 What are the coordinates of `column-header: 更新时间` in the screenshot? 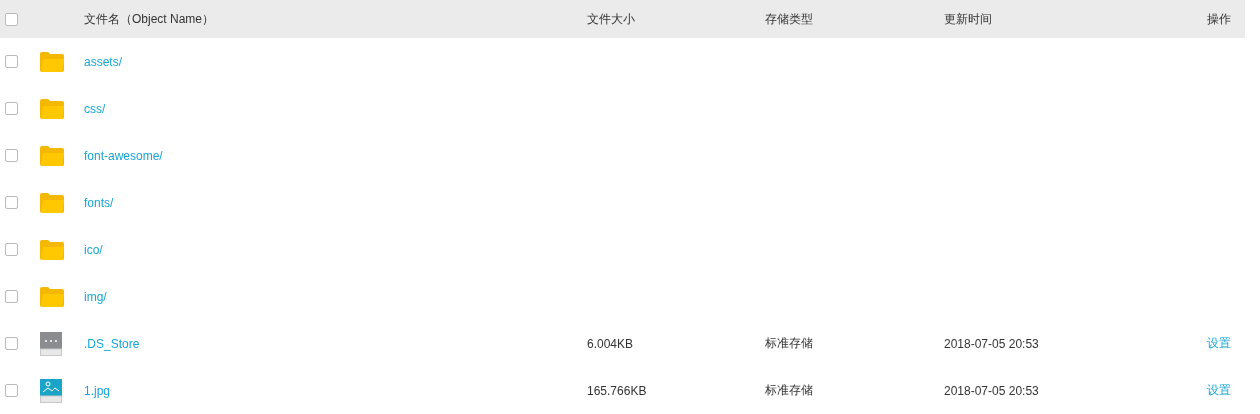 It's located at (968, 19).